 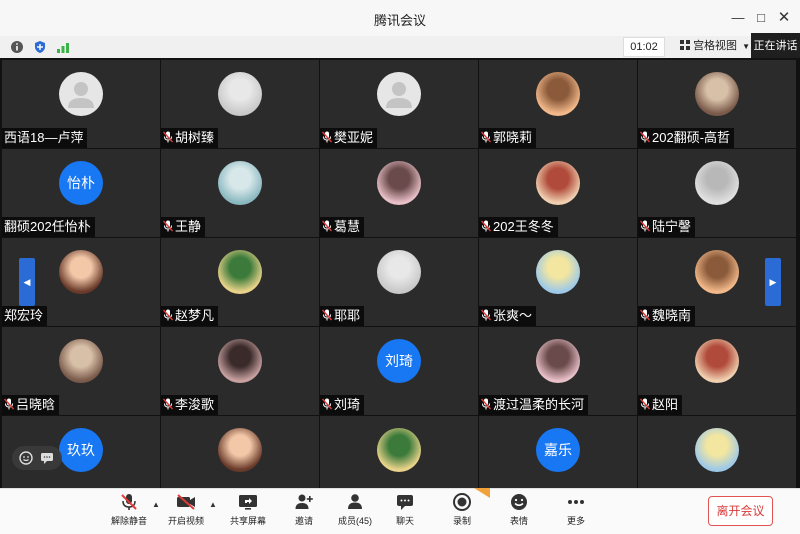 I want to click on participant-tile: 渡过温柔的长河, so click(x=558, y=371).